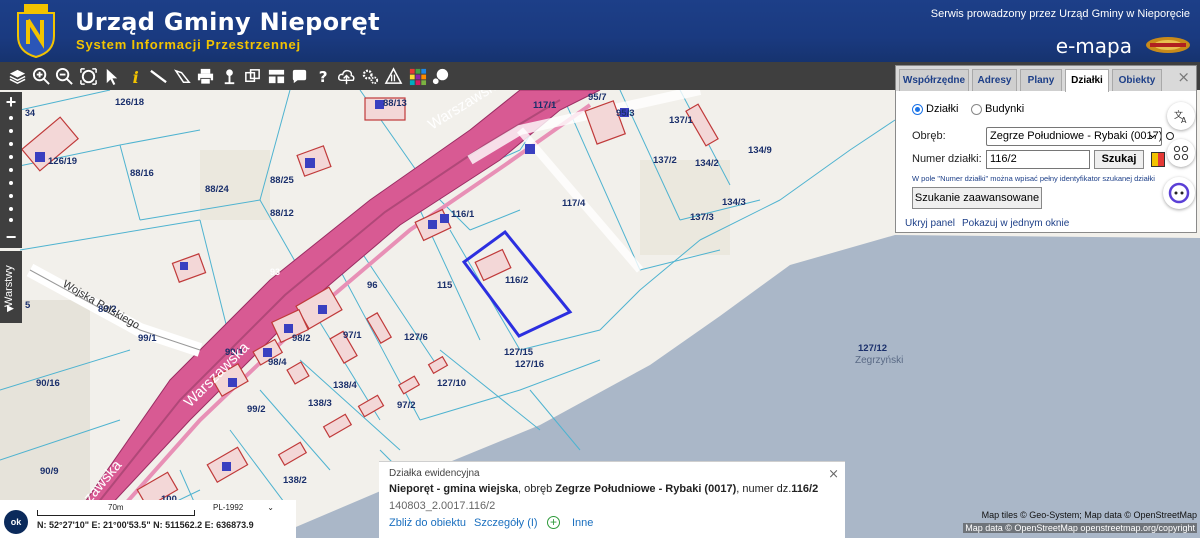 This screenshot has height=538, width=1200. What do you see at coordinates (681, 120) in the screenshot?
I see `svg-text: 137/1` at bounding box center [681, 120].